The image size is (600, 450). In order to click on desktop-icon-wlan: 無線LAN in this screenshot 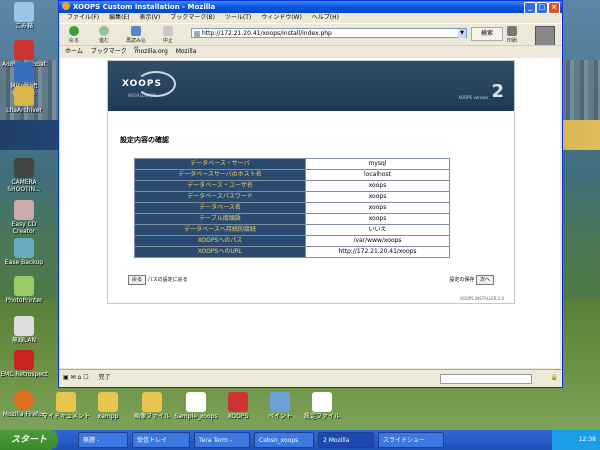, I will do `click(24, 330)`.